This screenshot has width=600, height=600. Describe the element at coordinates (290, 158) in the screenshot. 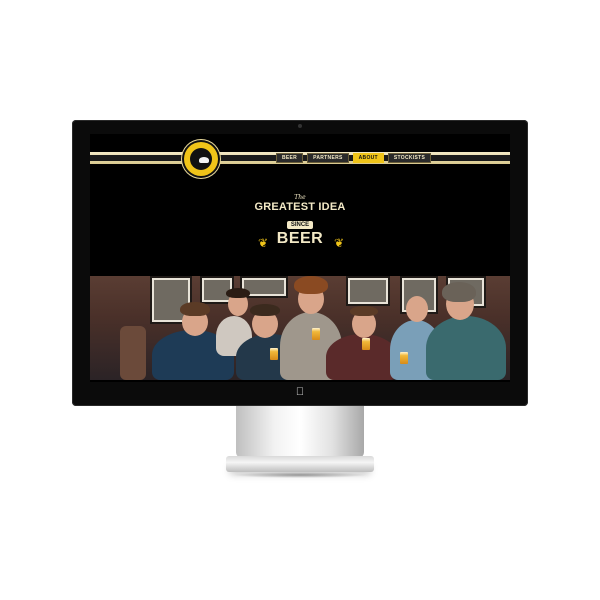

I see `nav-item-beer: BEER` at that location.